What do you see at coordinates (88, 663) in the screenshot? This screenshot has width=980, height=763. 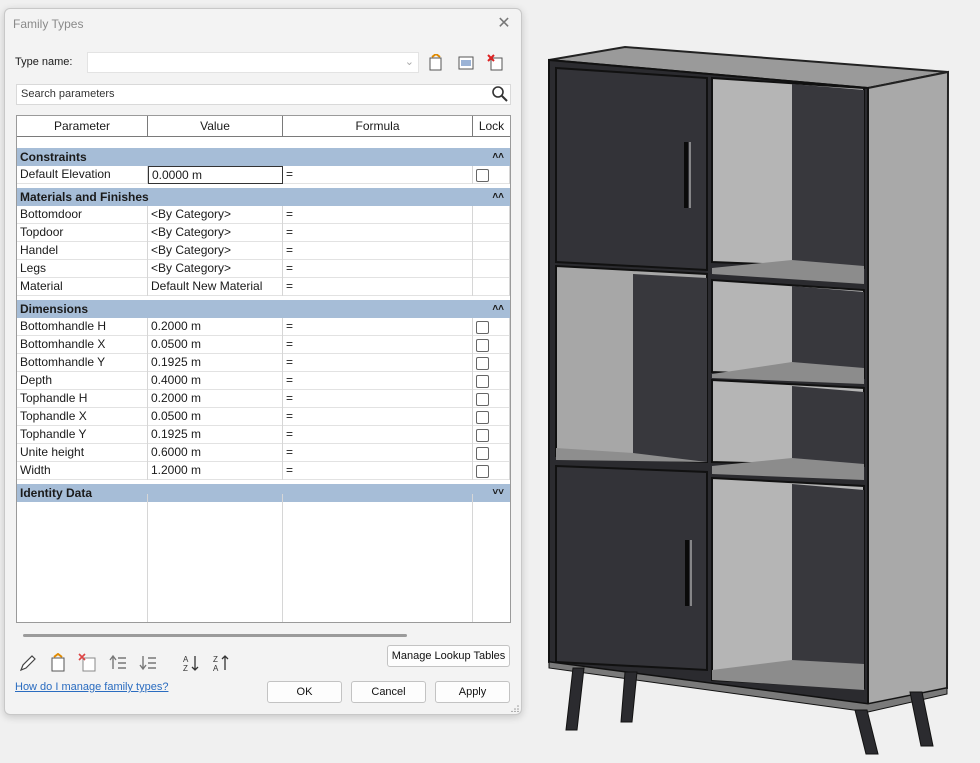 I see `delete-parameter-icon` at bounding box center [88, 663].